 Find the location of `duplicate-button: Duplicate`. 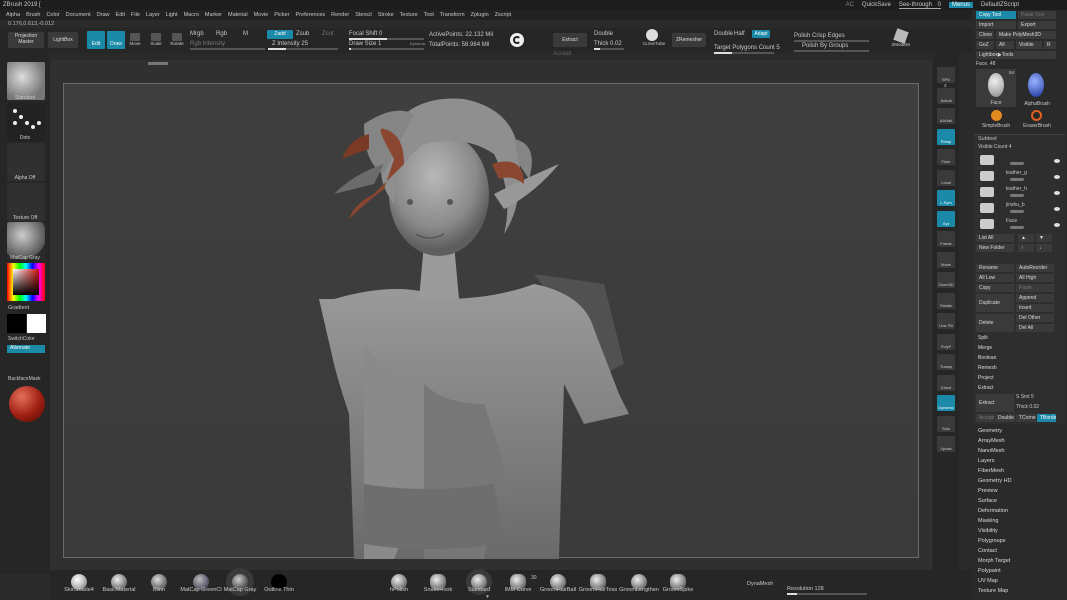

duplicate-button: Duplicate is located at coordinates (995, 303).